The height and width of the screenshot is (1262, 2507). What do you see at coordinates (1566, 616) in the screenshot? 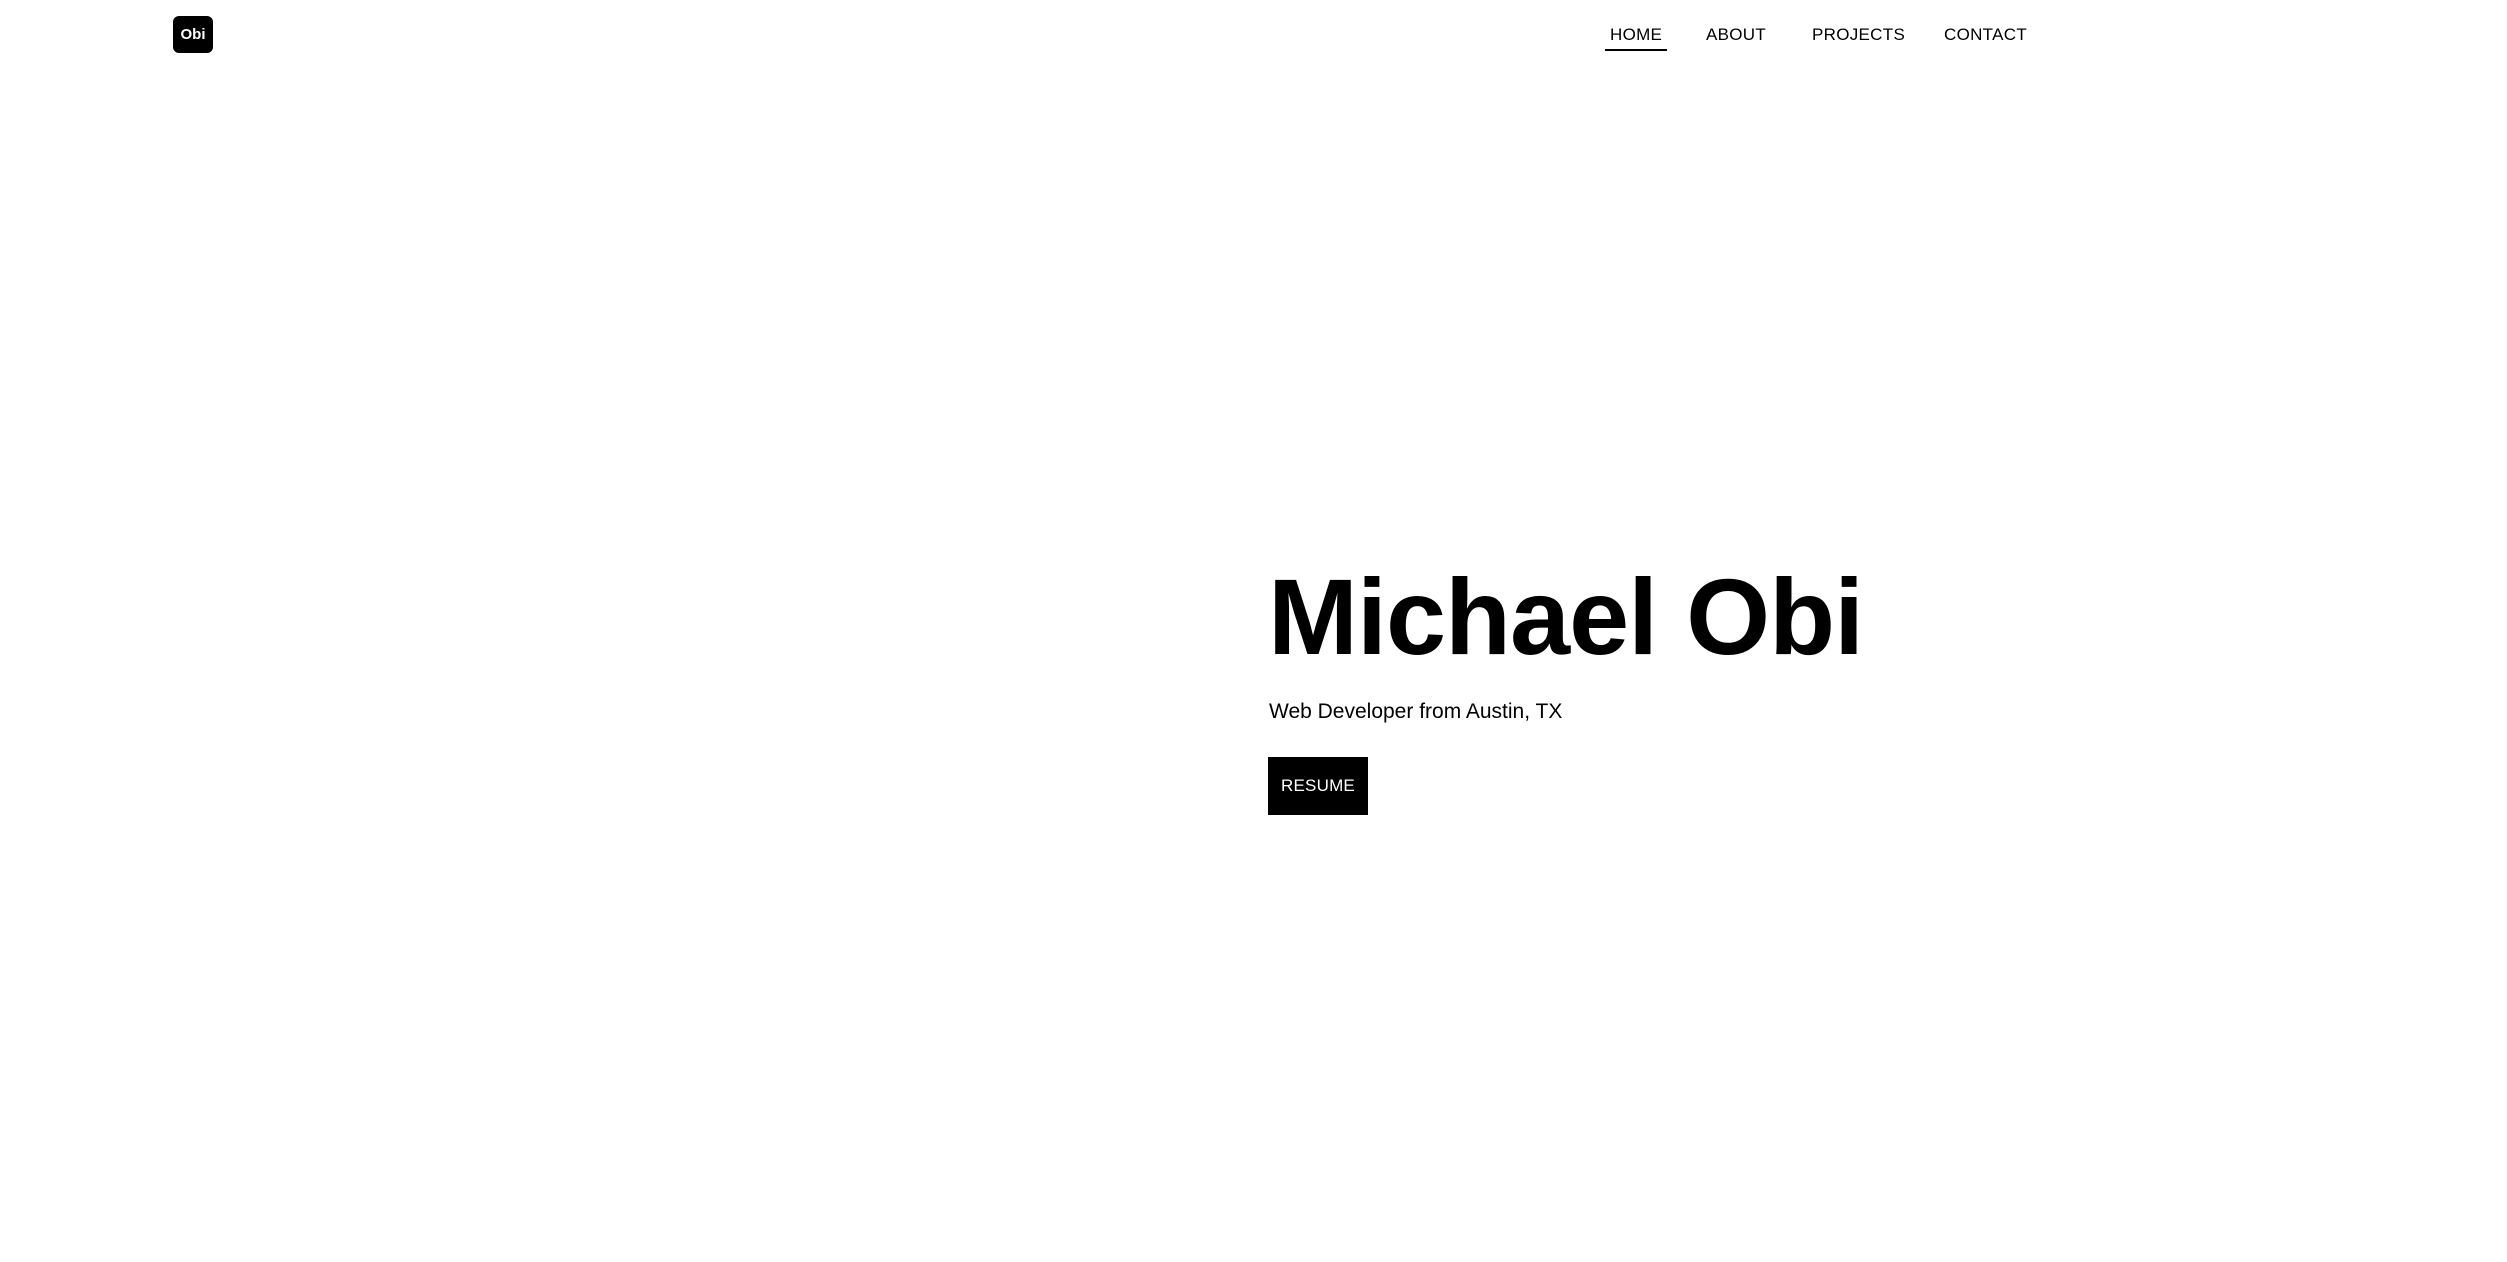
I see `hero-name: Michael Obi` at bounding box center [1566, 616].